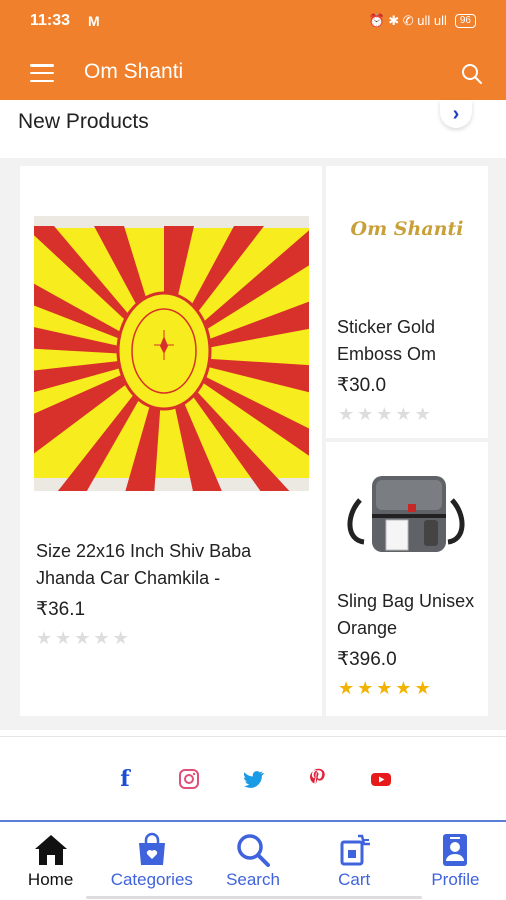  Describe the element at coordinates (367, 659) in the screenshot. I see `product-price: ₹396.0` at that location.